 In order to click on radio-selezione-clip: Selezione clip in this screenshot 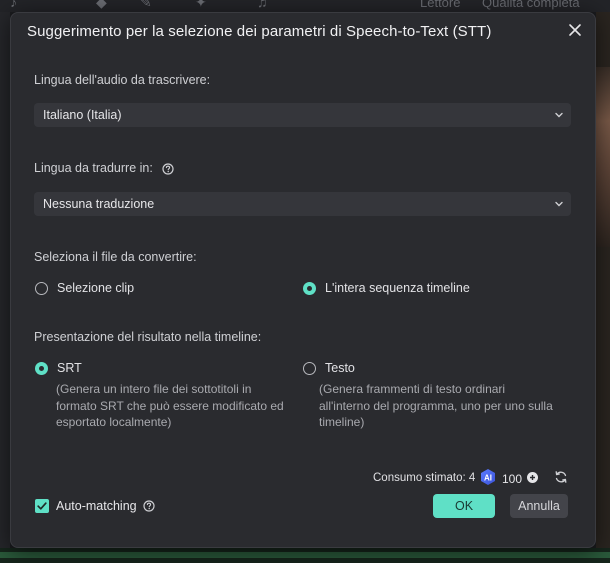, I will do `click(84, 288)`.